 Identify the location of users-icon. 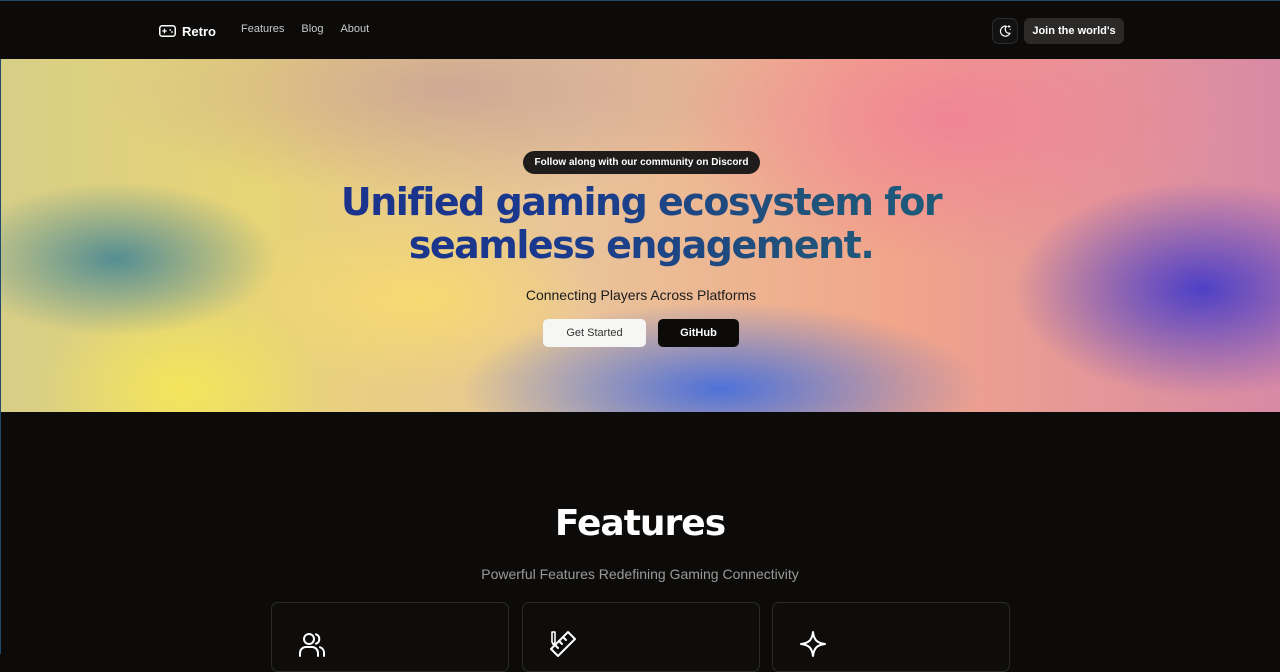
(312, 645).